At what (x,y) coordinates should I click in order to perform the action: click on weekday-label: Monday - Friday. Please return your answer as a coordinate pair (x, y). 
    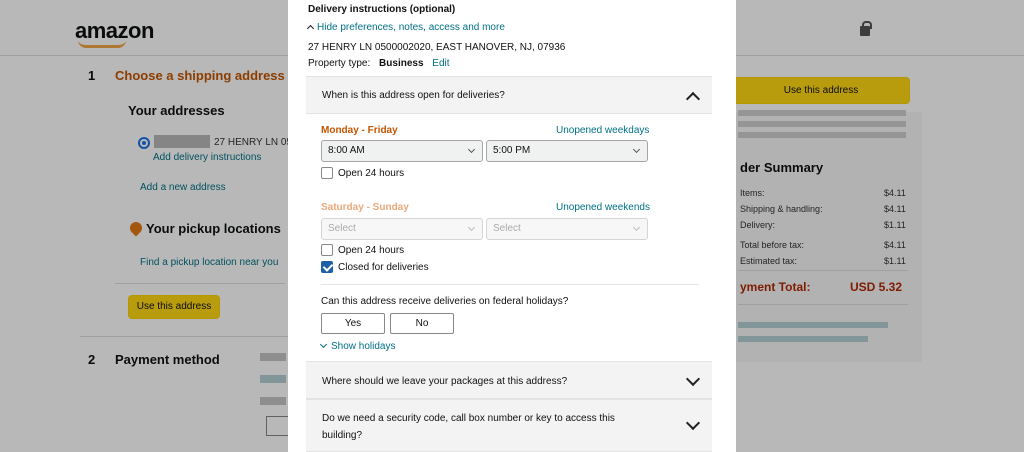
    Looking at the image, I should click on (359, 130).